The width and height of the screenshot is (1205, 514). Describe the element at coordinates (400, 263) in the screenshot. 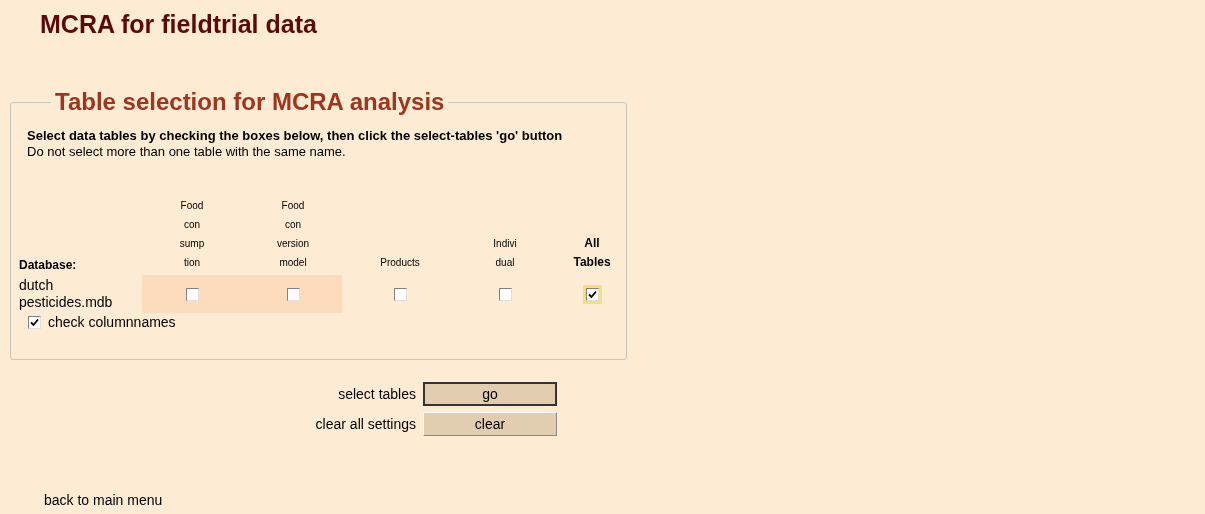

I see `column-header: Products` at that location.